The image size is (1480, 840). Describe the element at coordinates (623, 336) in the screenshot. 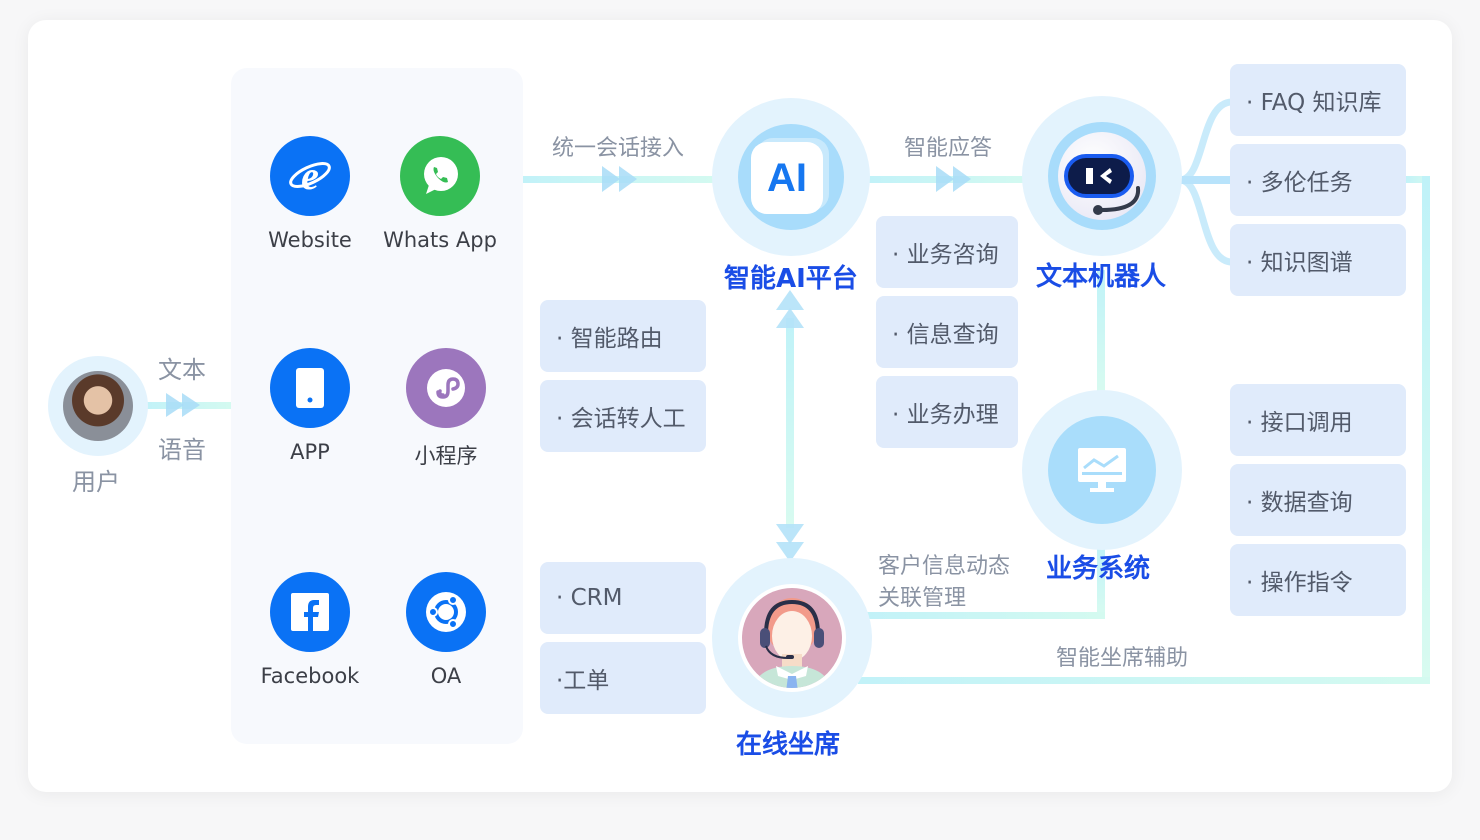

I see `tag-smart-routing: · 智能路由` at that location.